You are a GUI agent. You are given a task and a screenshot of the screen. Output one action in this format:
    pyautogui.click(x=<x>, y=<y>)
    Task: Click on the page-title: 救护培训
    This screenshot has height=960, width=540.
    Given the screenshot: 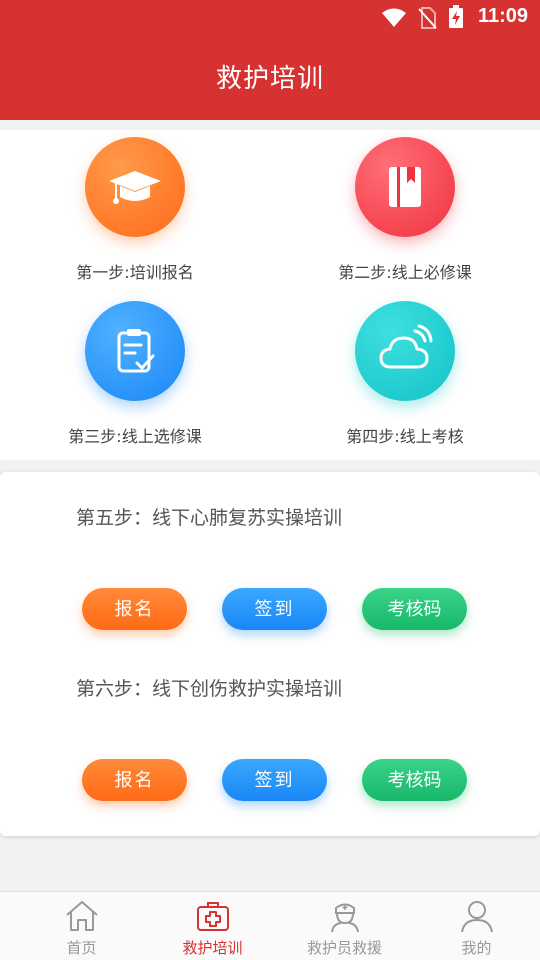 What is the action you would take?
    pyautogui.click(x=269, y=79)
    